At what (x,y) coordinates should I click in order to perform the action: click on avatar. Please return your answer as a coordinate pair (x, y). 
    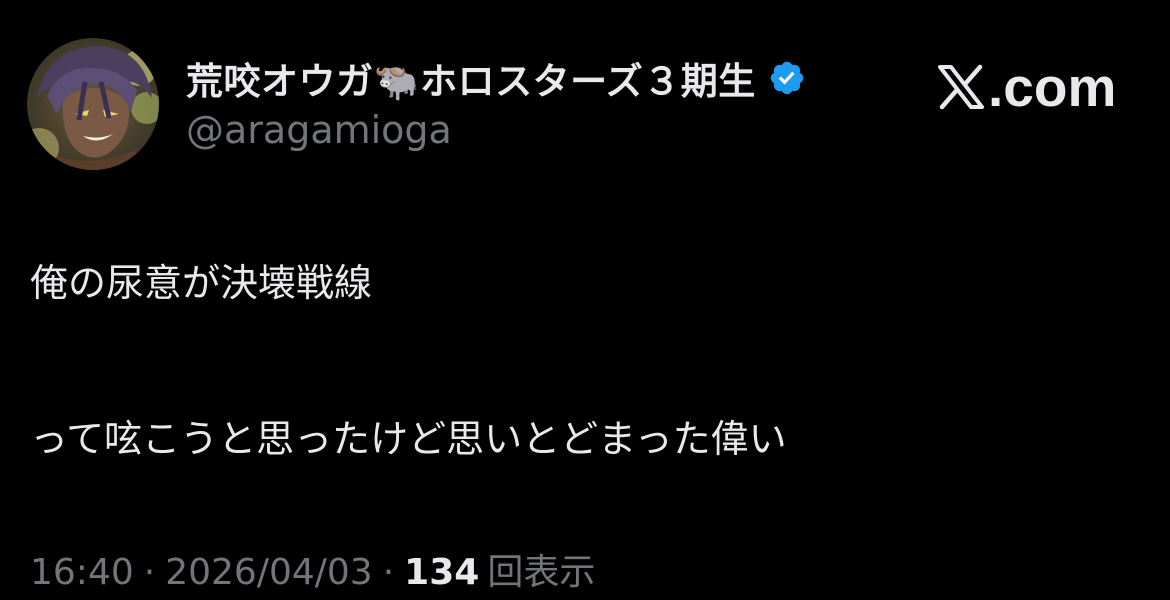
    Looking at the image, I should click on (93, 104).